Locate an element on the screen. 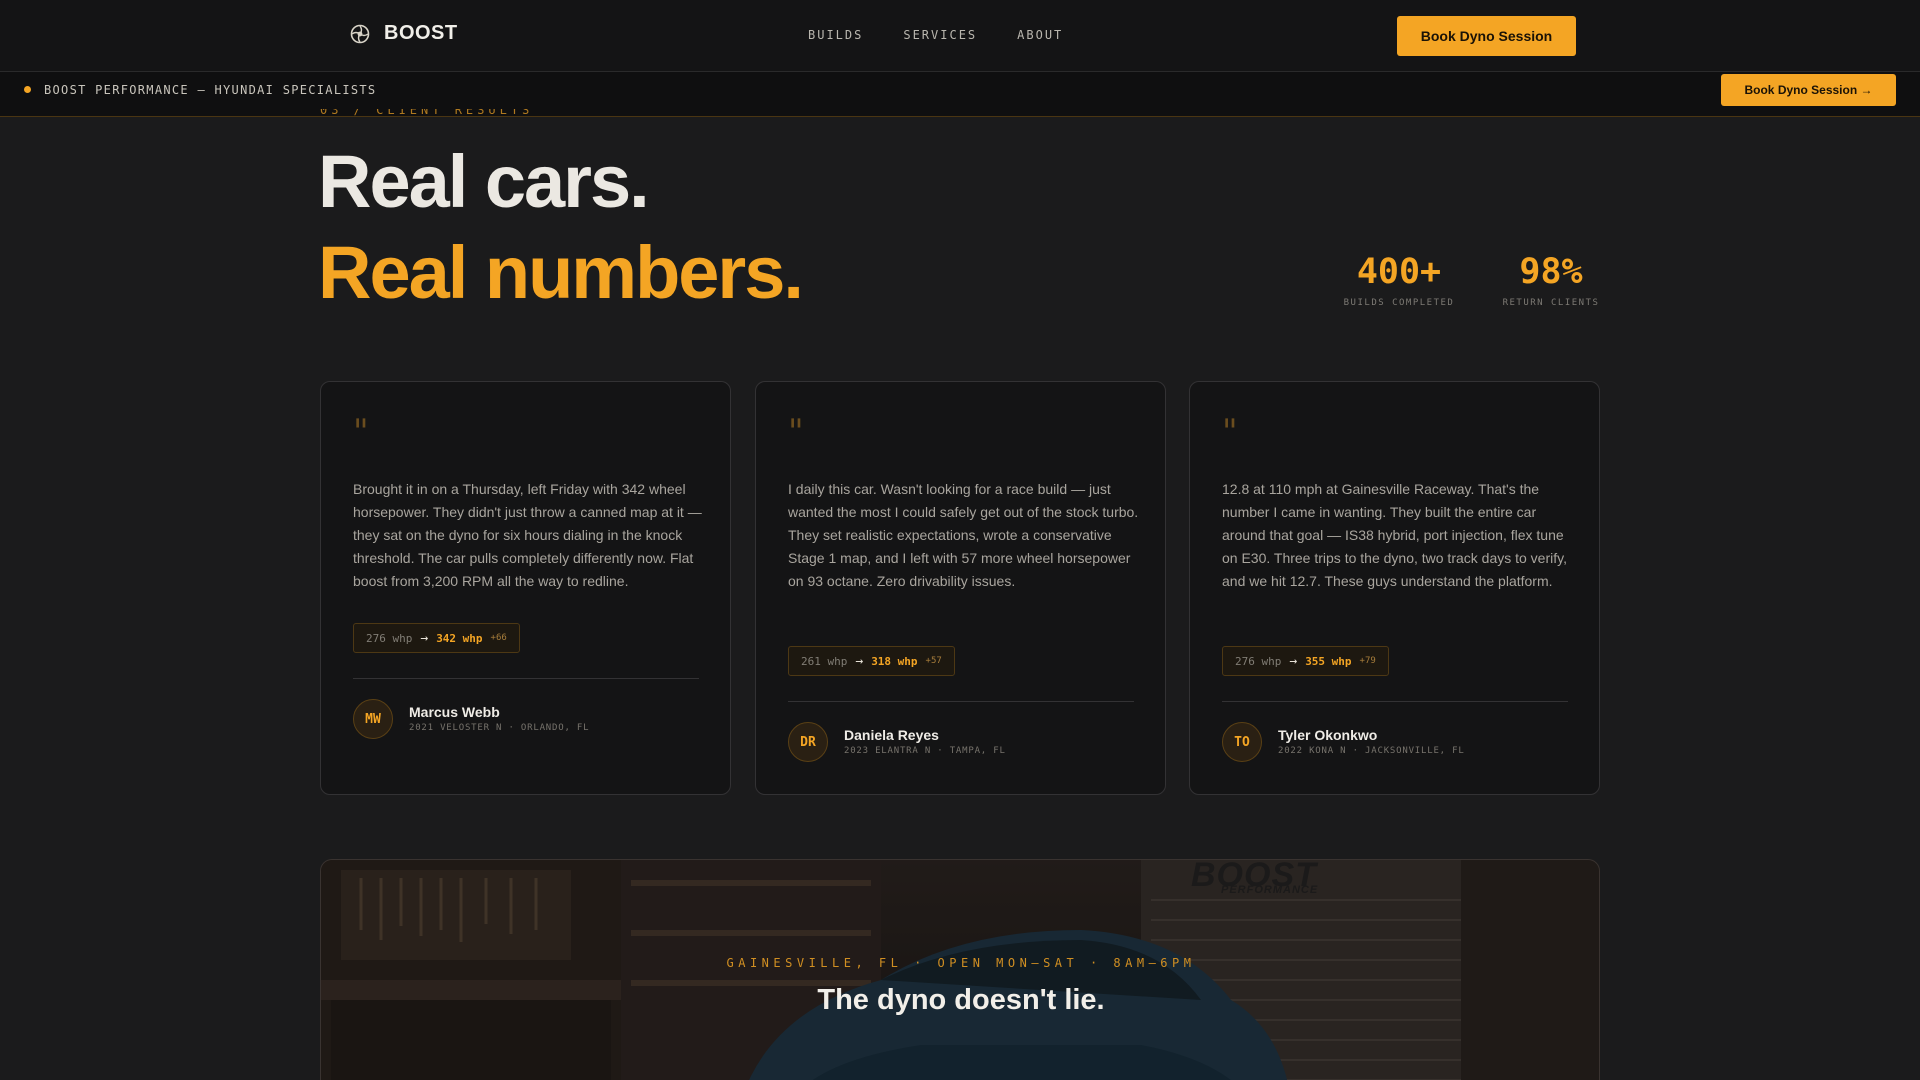 The image size is (1920, 1080). announcement-text: BOOST PERFORMANCE — HYUNDAI SPECIALISTS is located at coordinates (210, 90).